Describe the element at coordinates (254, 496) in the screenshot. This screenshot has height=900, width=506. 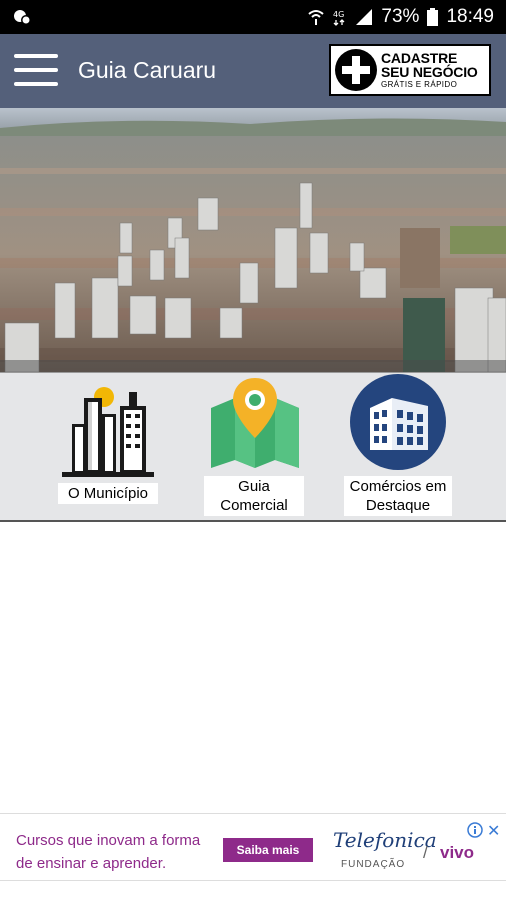
I see `shortcut-label-guia-comercial: Guia Comercial` at that location.